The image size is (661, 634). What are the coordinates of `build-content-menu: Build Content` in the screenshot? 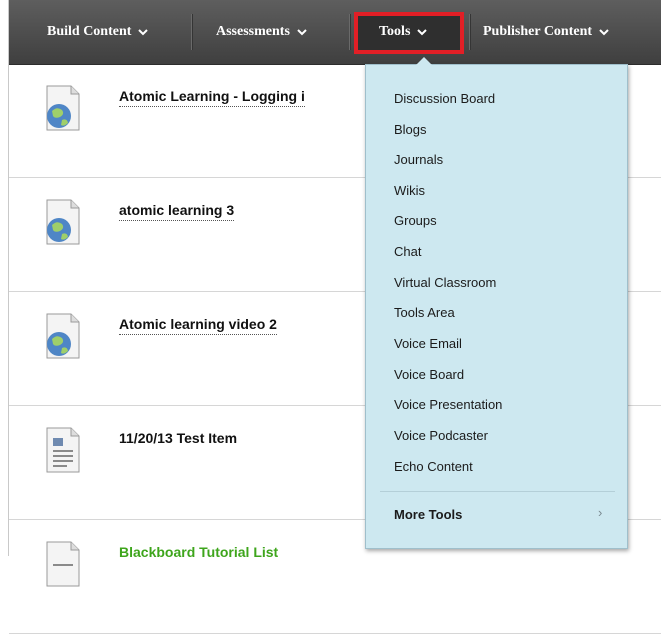 It's located at (98, 32).